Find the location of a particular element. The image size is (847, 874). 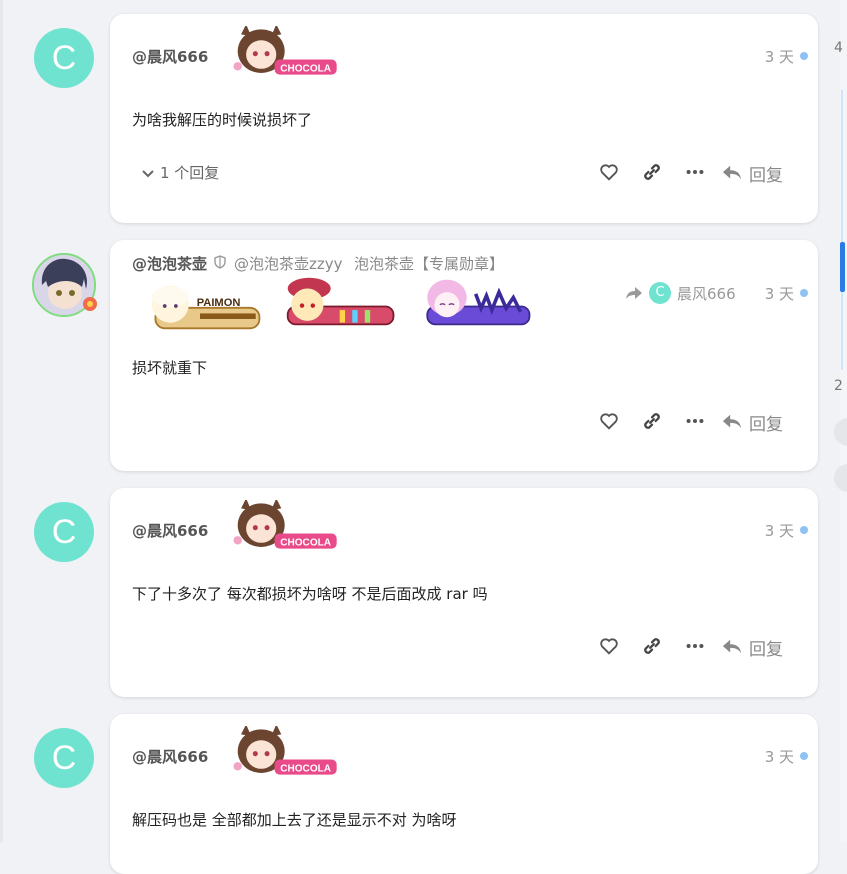

chevron-down-icon is located at coordinates (148, 173).